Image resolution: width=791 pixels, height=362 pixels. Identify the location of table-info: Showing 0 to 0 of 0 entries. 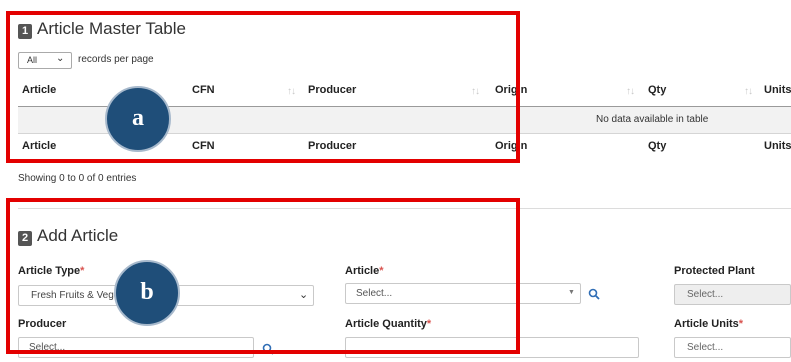
(77, 178).